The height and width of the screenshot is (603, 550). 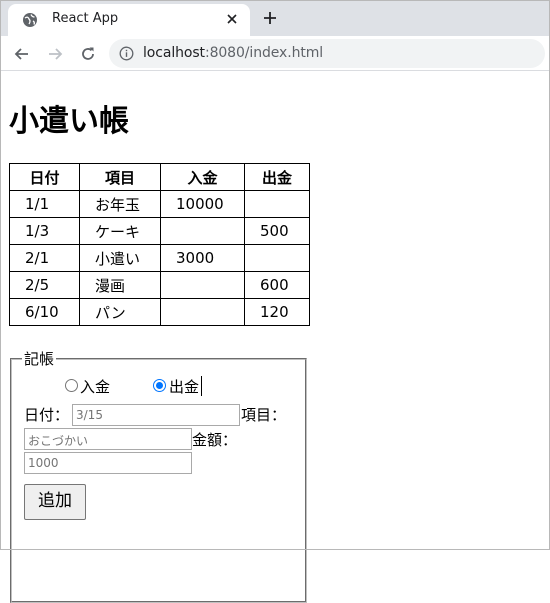 What do you see at coordinates (108, 439) in the screenshot?
I see `item-input: おこづかい` at bounding box center [108, 439].